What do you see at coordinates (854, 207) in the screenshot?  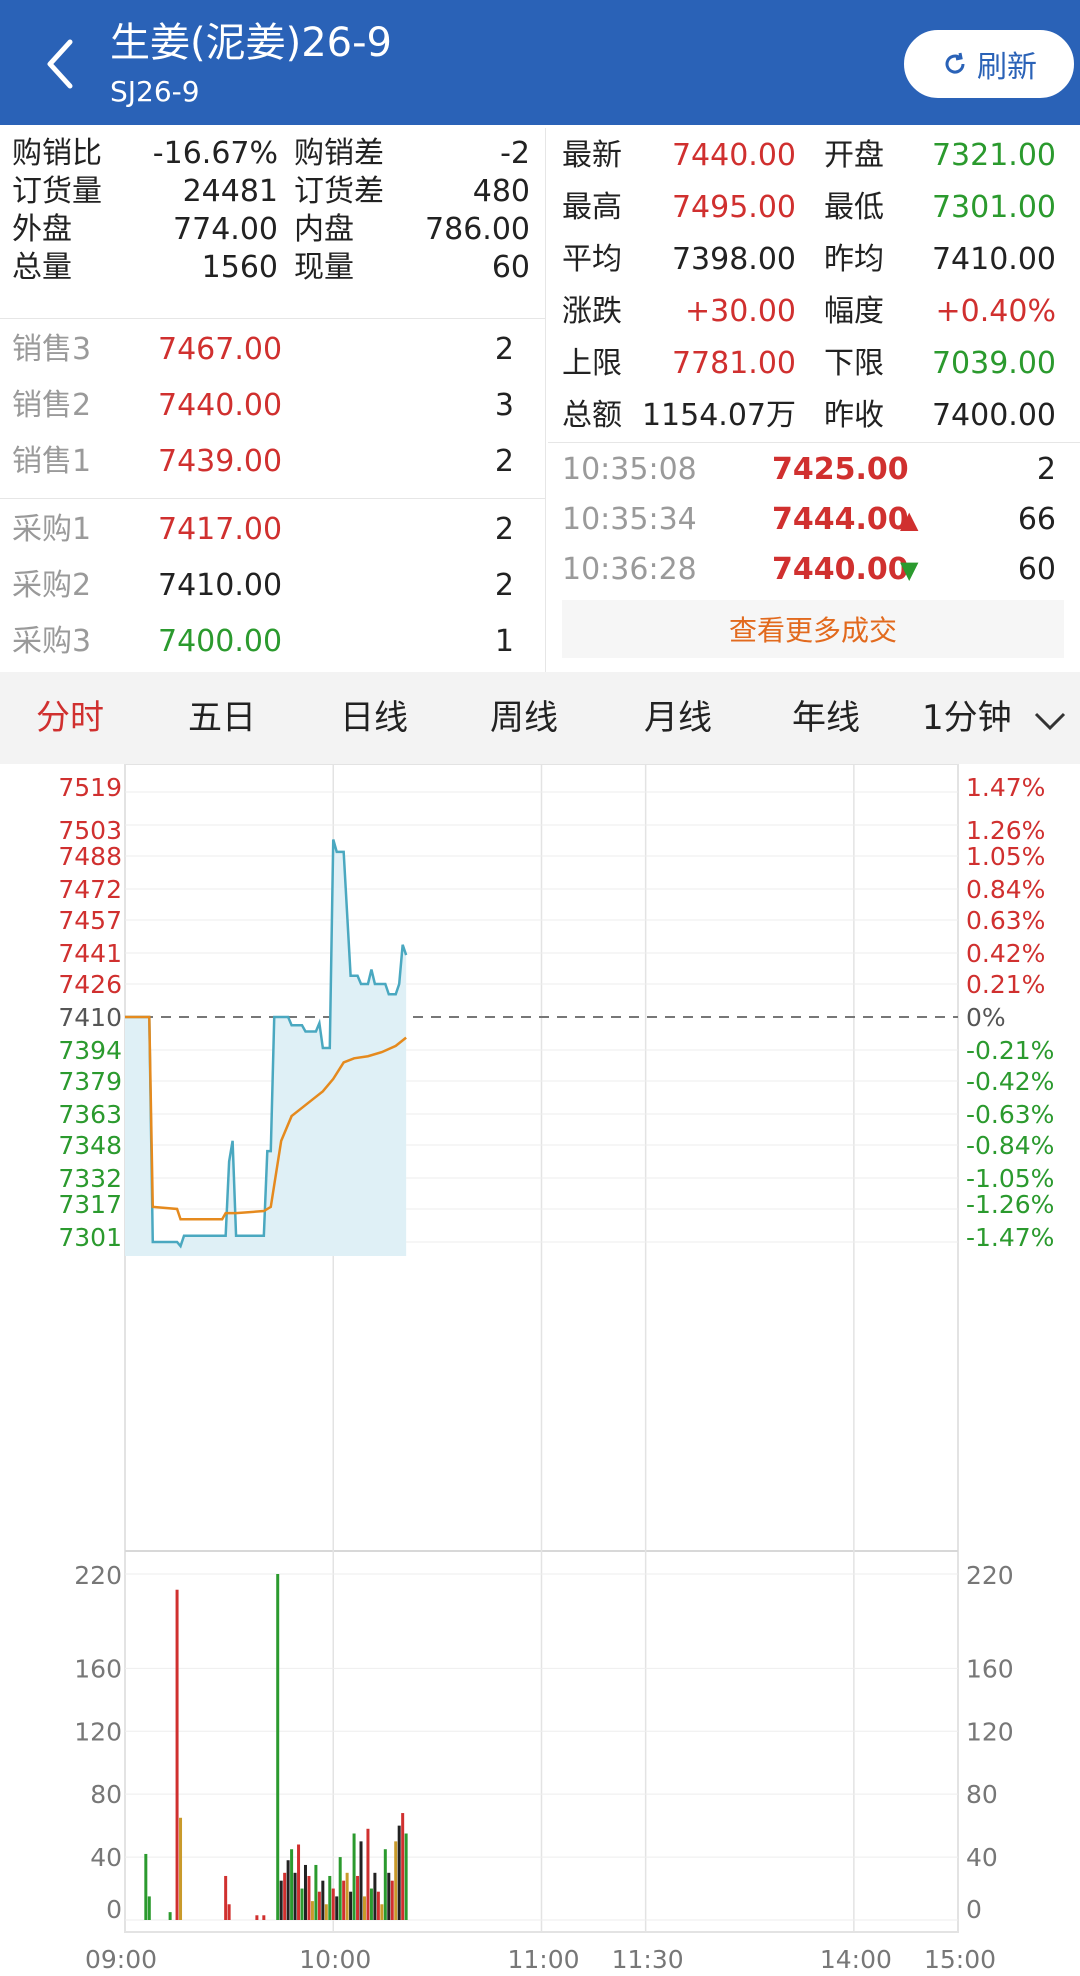 I see `stat-label: 最低` at bounding box center [854, 207].